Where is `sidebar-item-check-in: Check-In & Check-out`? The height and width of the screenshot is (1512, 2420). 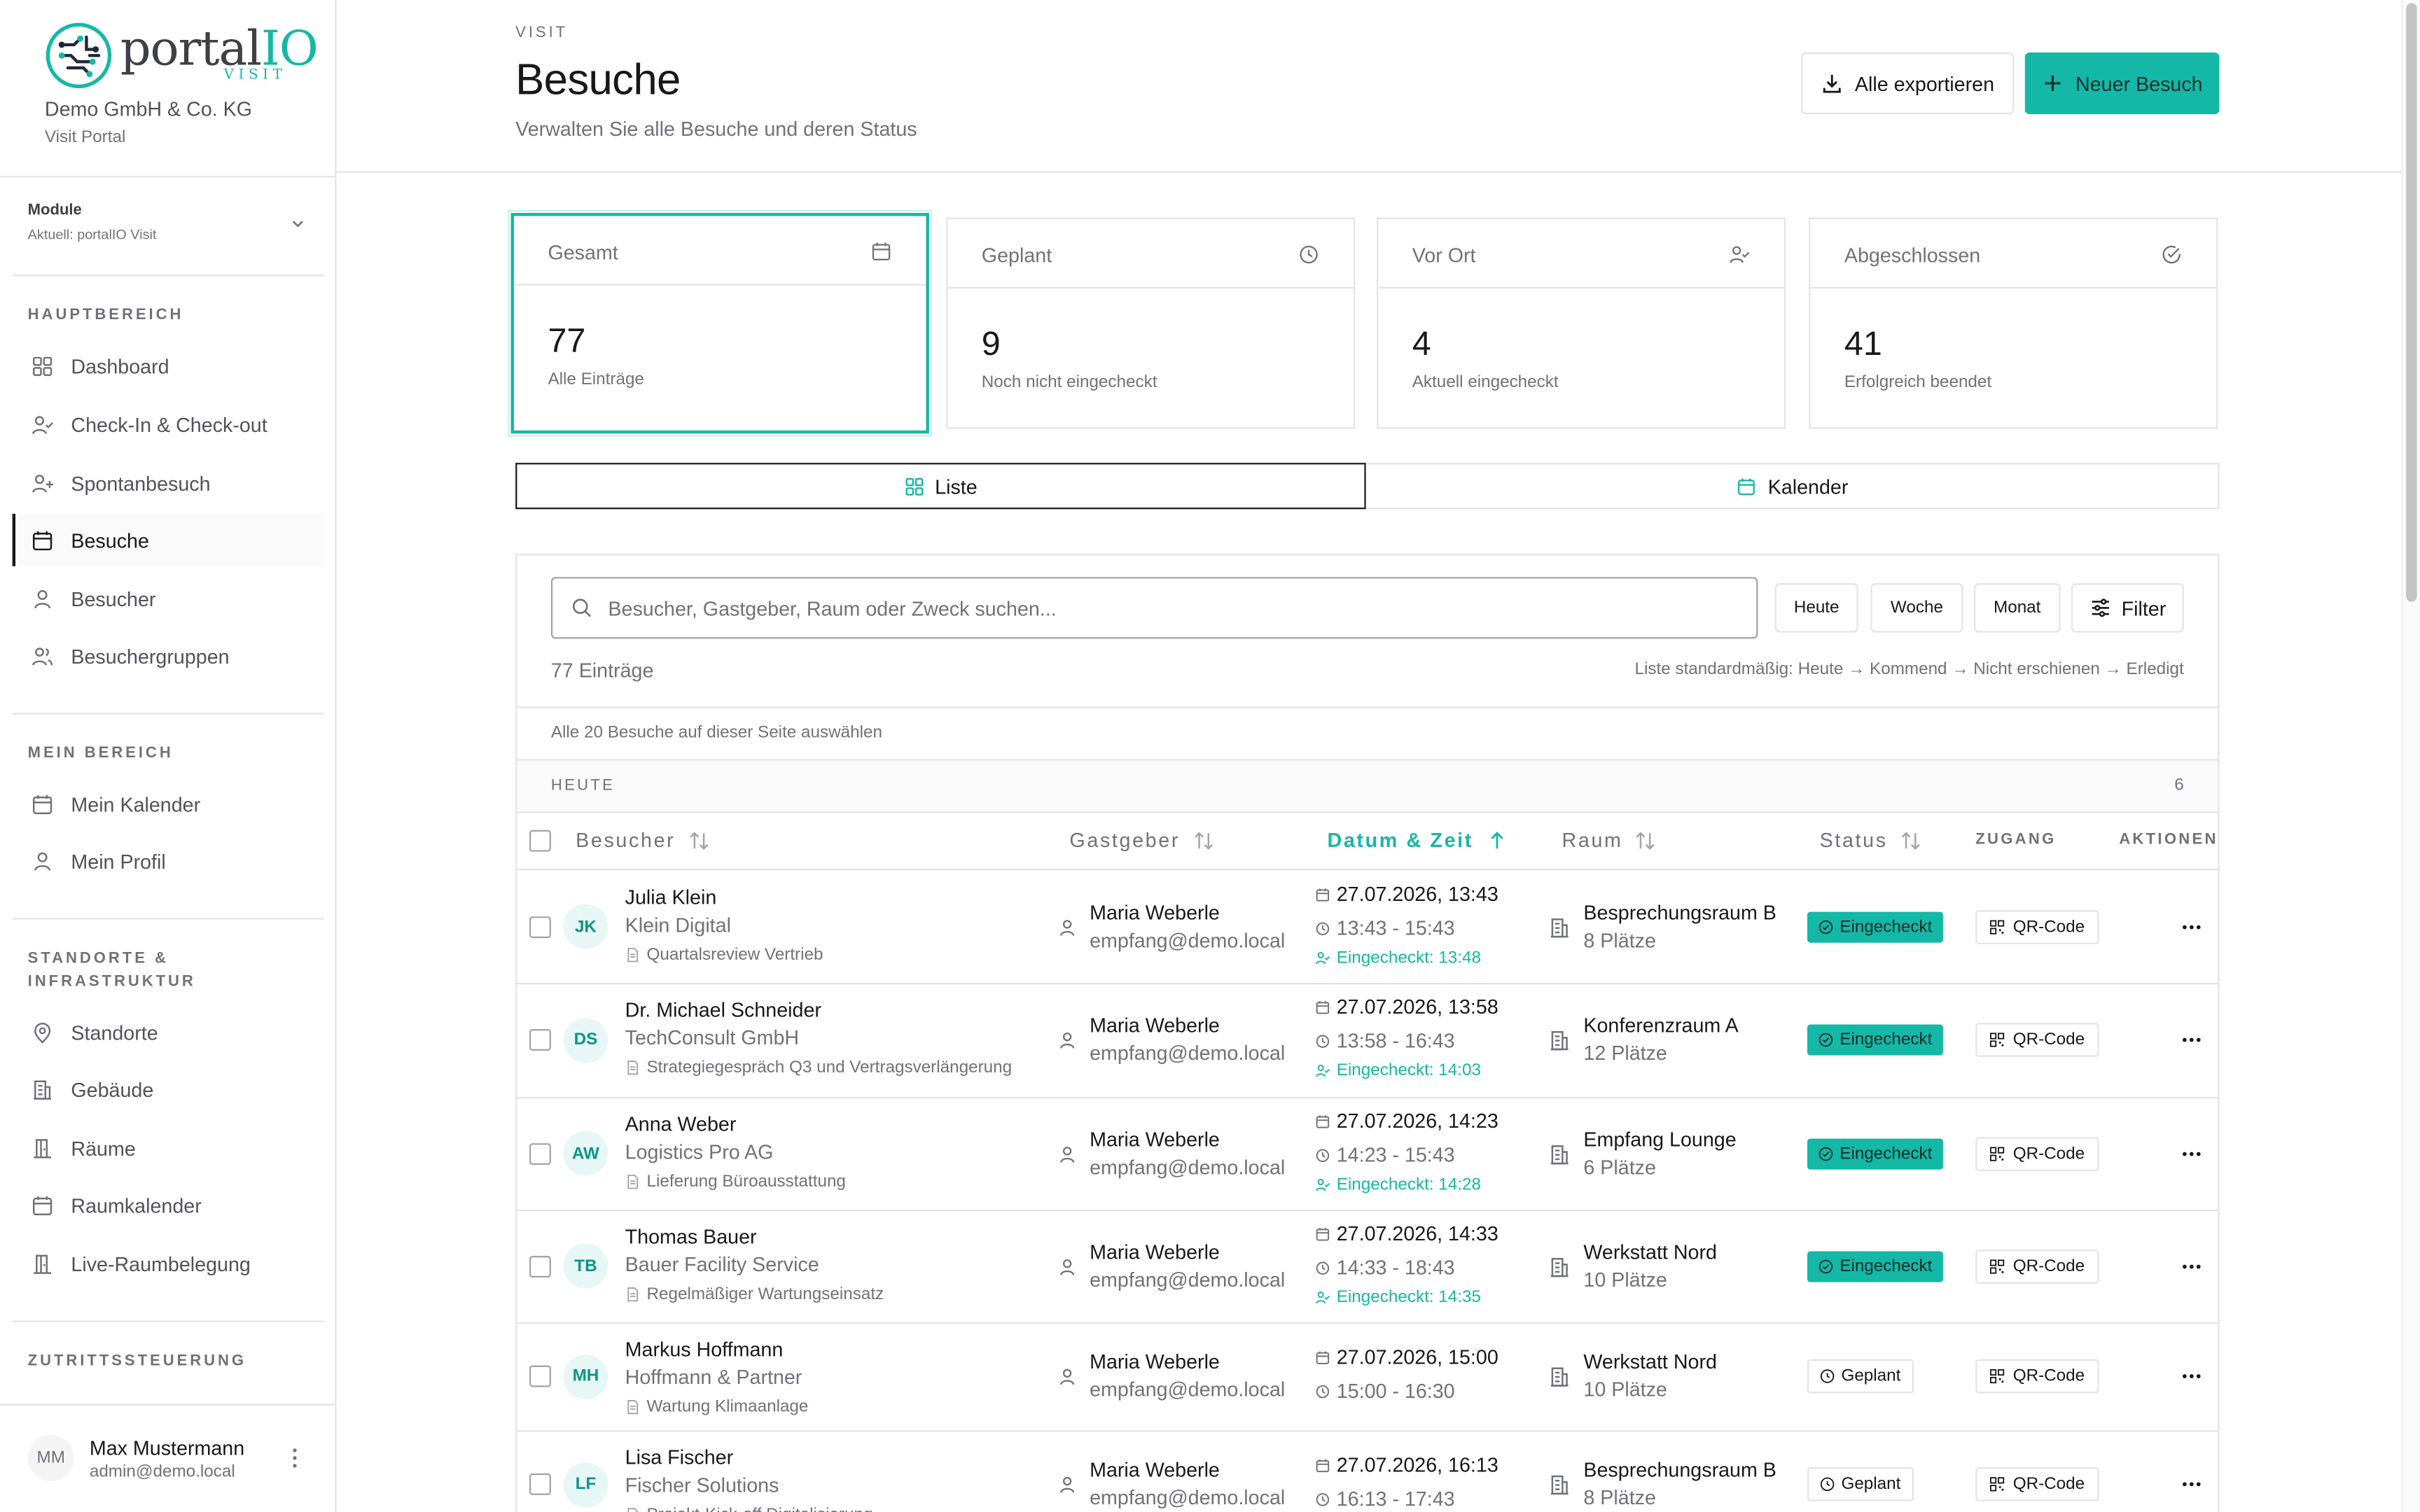
sidebar-item-check-in: Check-In & Check-out is located at coordinates (168, 424).